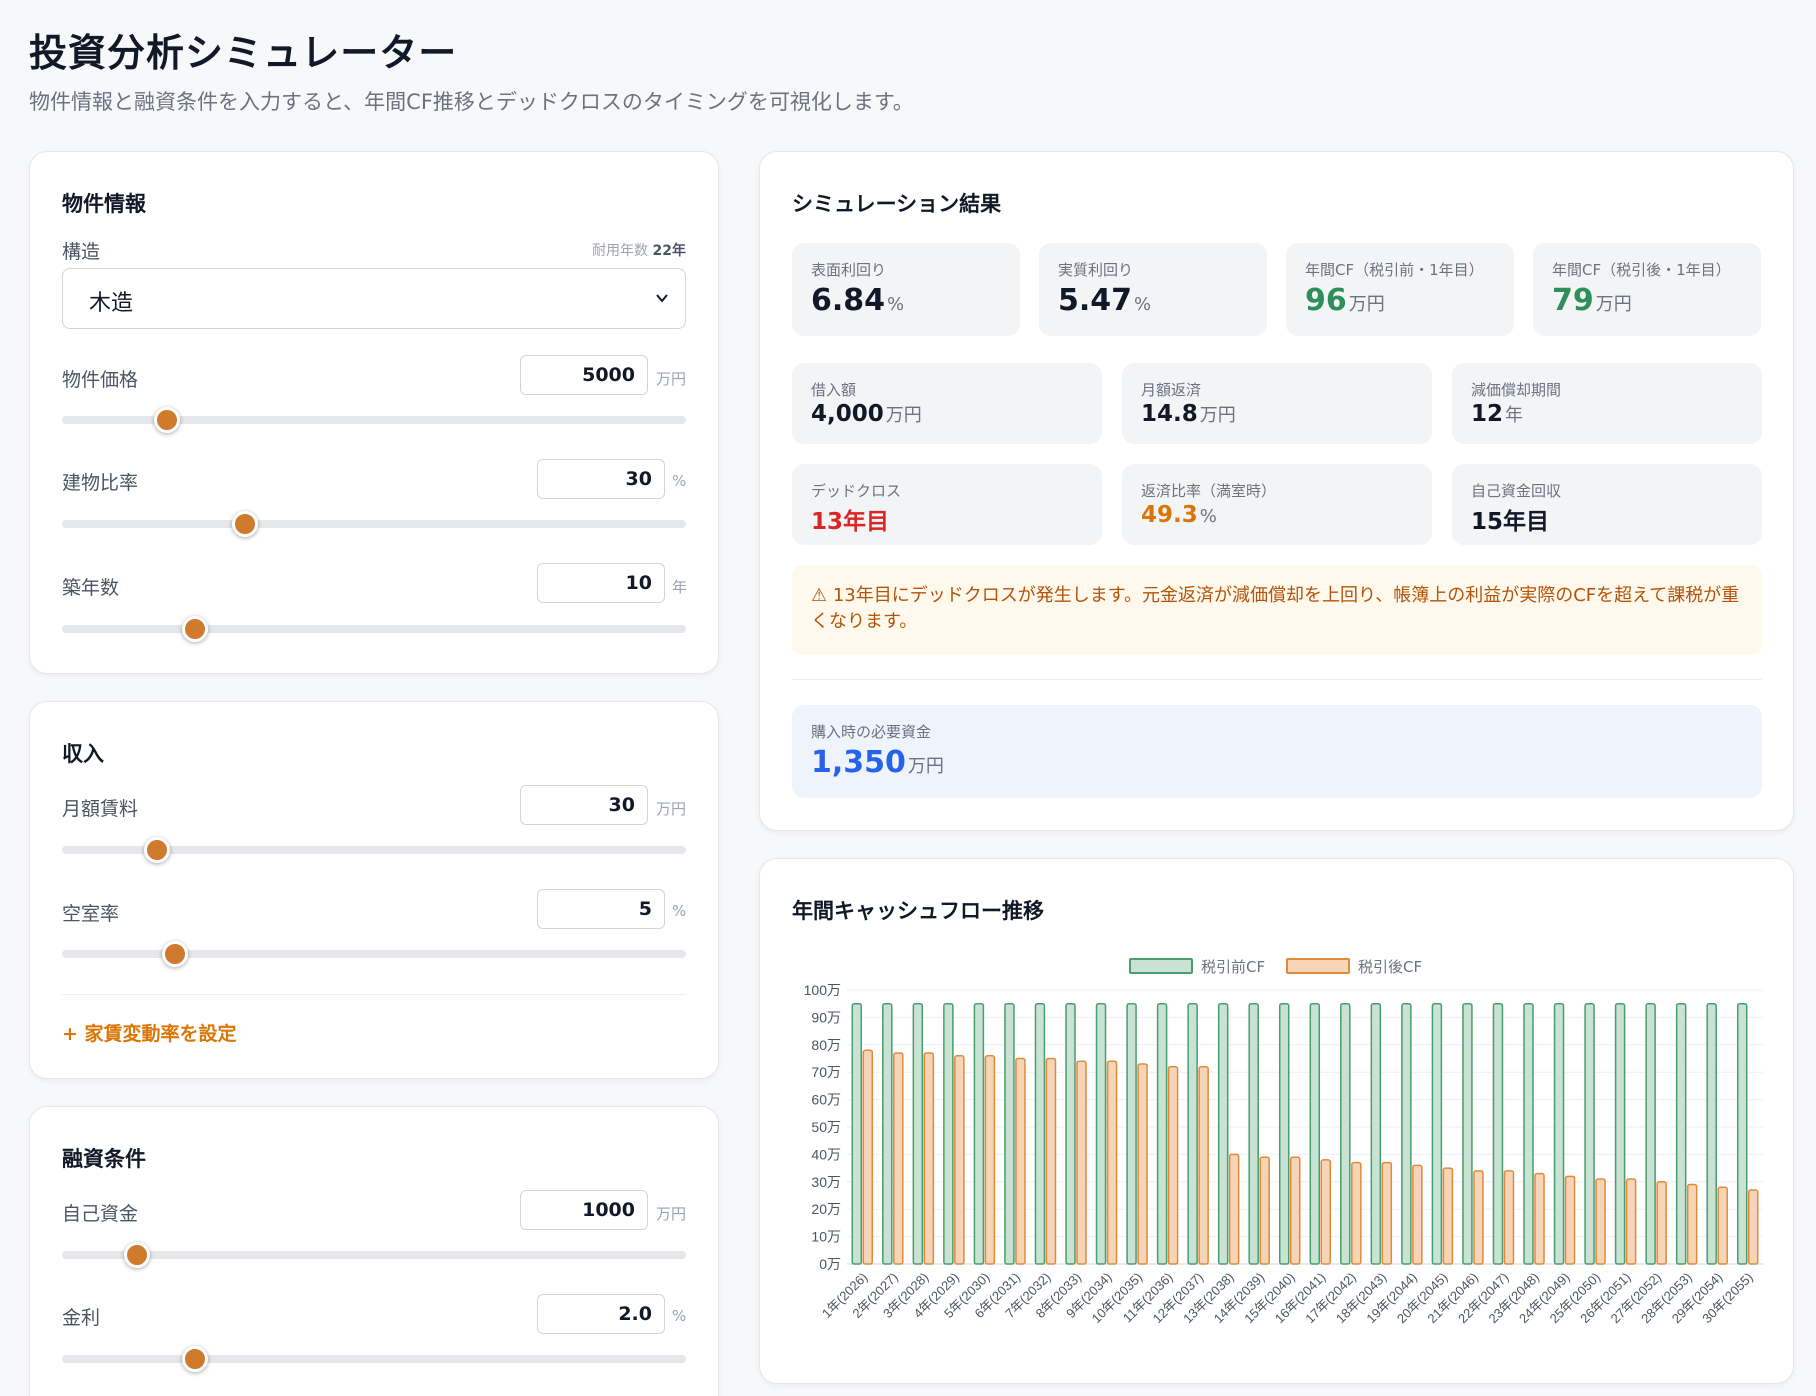 Image resolution: width=1816 pixels, height=1396 pixels. What do you see at coordinates (584, 805) in the screenshot?
I see `rent-input: 30` at bounding box center [584, 805].